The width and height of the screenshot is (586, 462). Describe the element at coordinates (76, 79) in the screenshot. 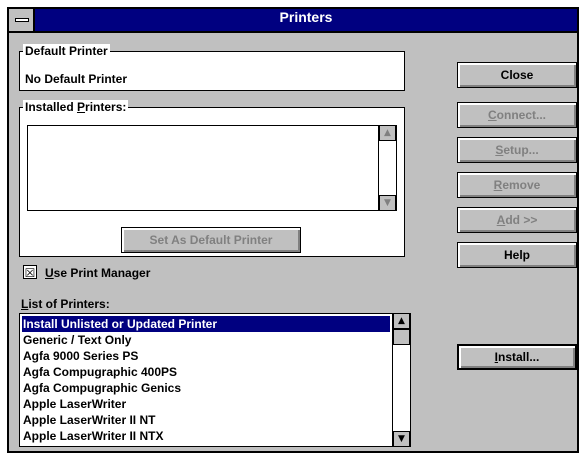

I see `default-printer-value: No Default Printer` at that location.